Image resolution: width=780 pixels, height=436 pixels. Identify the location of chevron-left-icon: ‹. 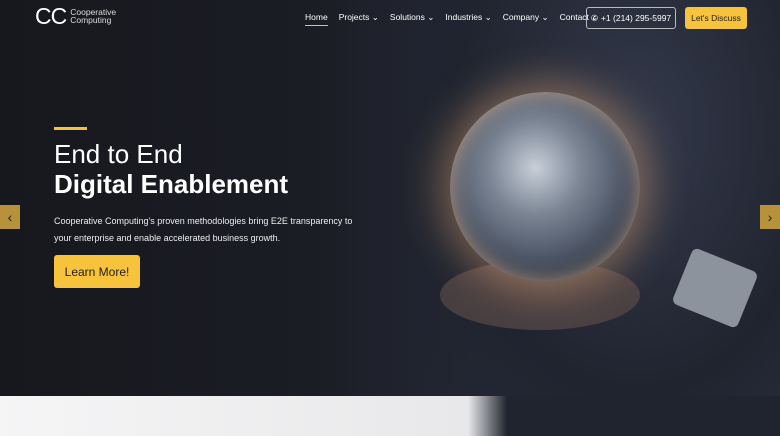
(10, 217).